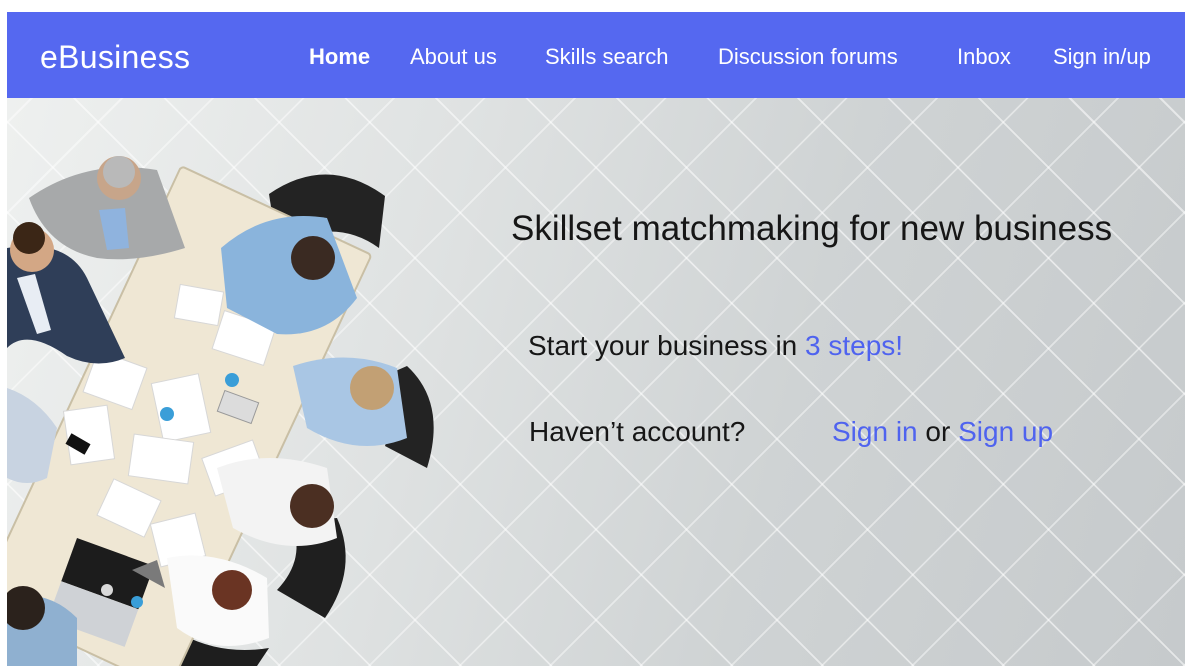  What do you see at coordinates (875, 431) in the screenshot?
I see `sign-in-link: Sign in` at bounding box center [875, 431].